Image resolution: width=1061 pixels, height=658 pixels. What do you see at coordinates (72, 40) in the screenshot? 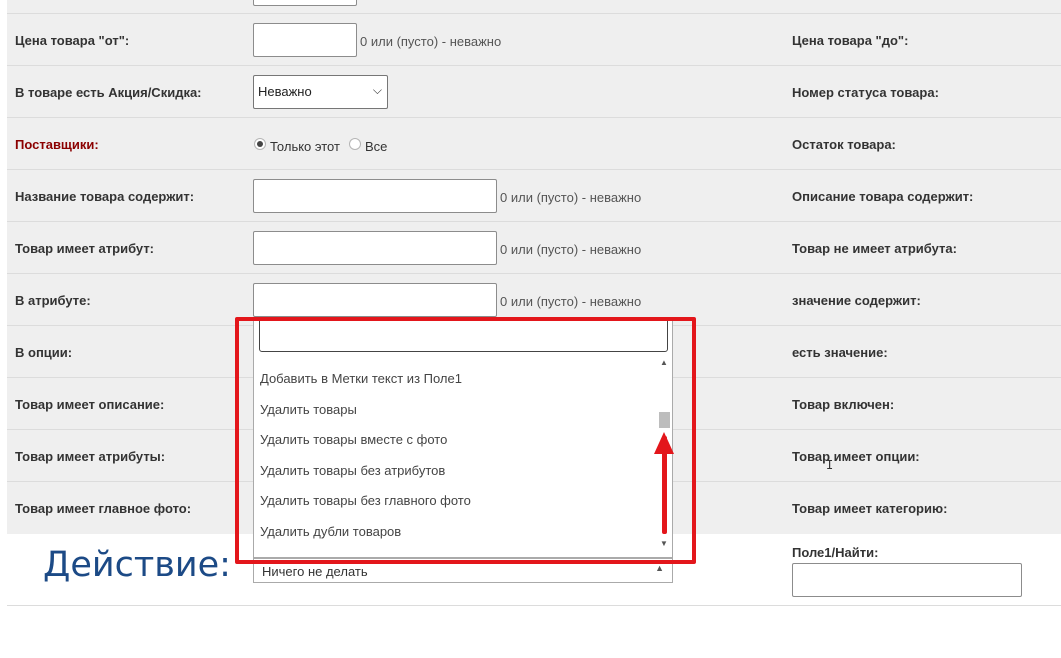
I see `price-from-label: Цена товара "от":` at bounding box center [72, 40].